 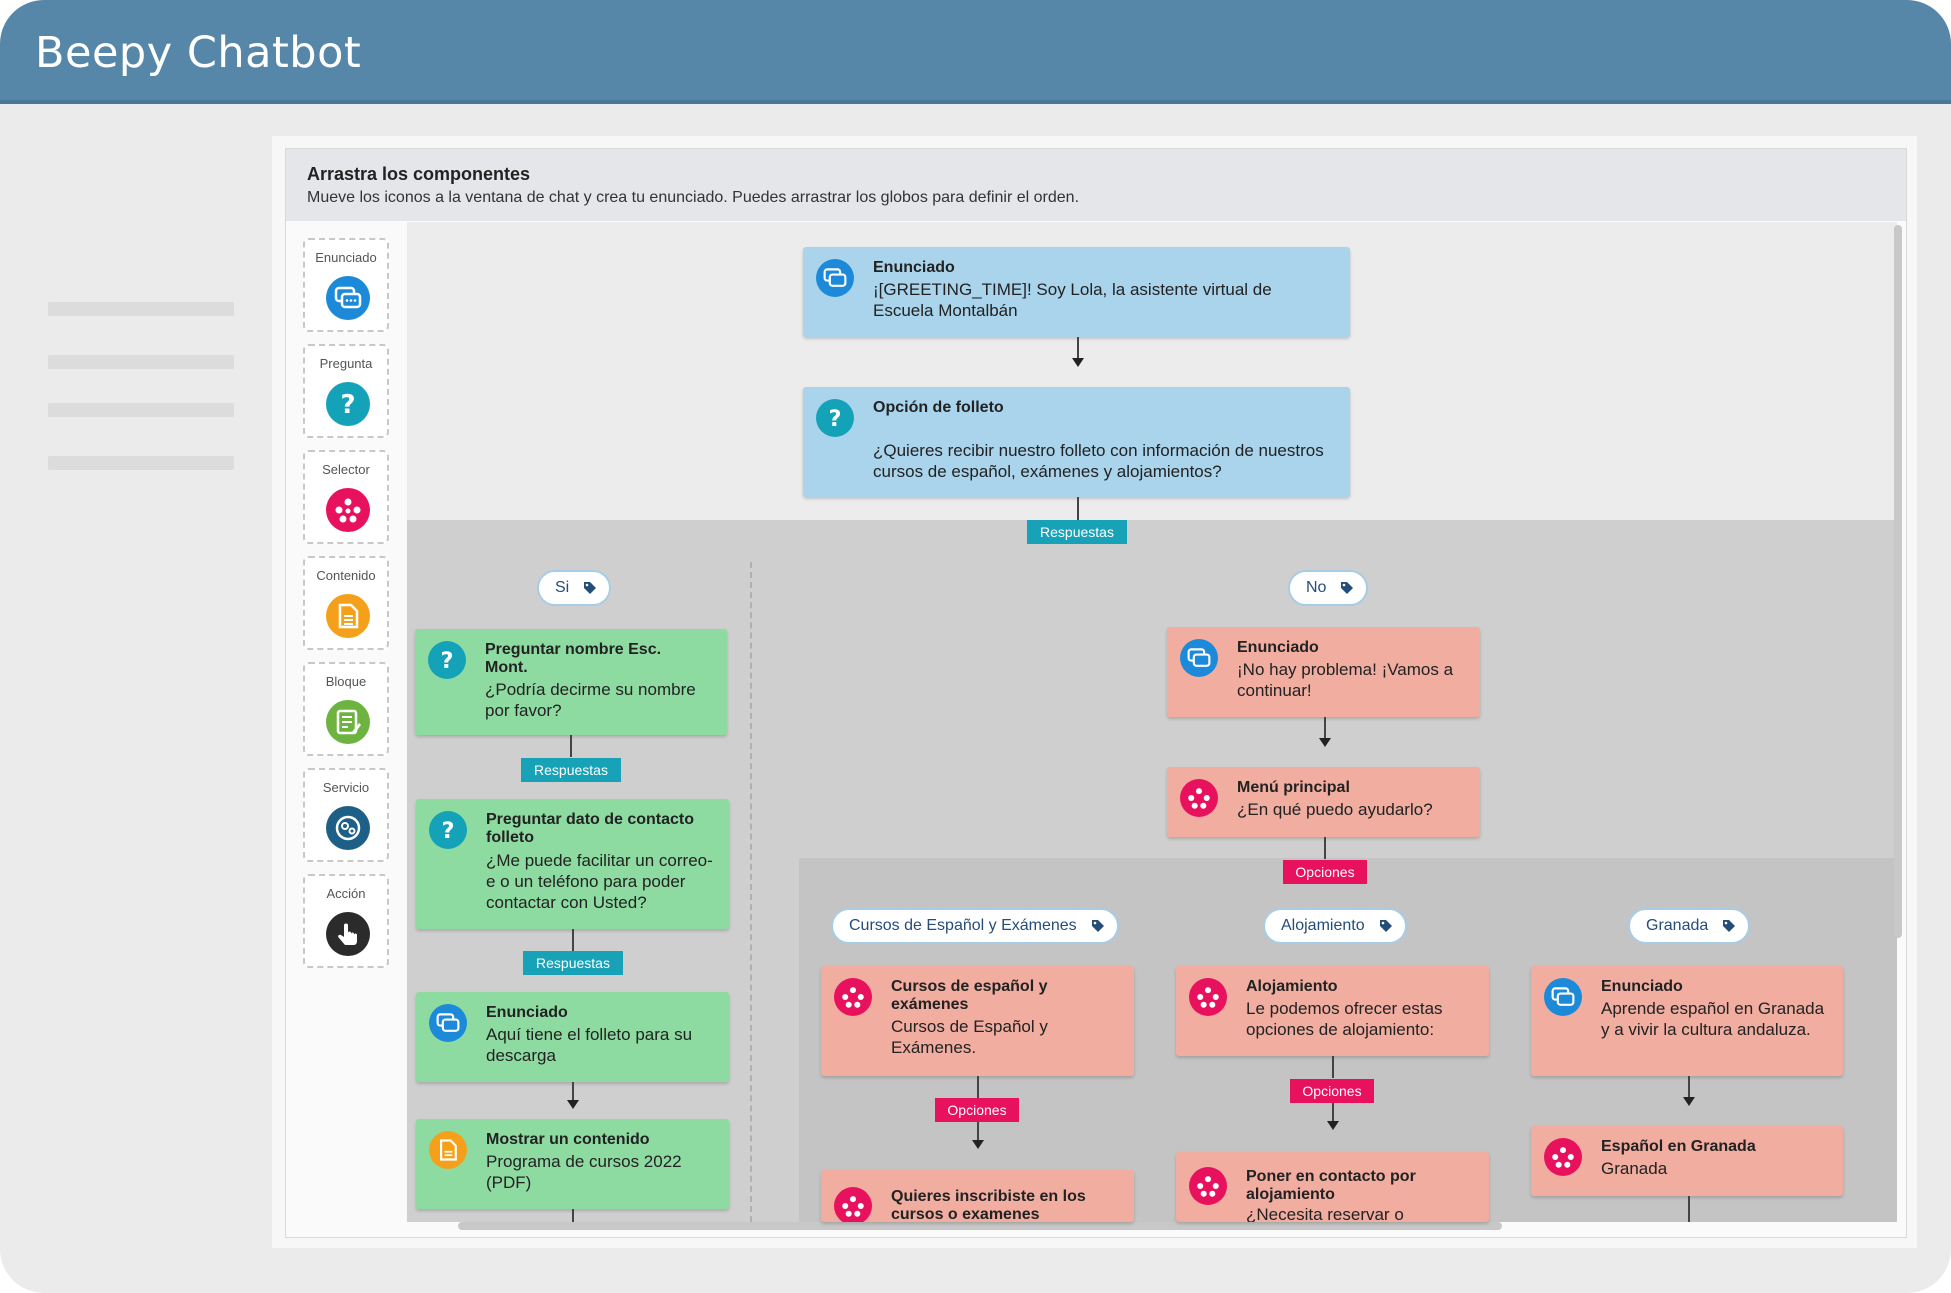 I want to click on palette-label: Selector, so click(x=346, y=469).